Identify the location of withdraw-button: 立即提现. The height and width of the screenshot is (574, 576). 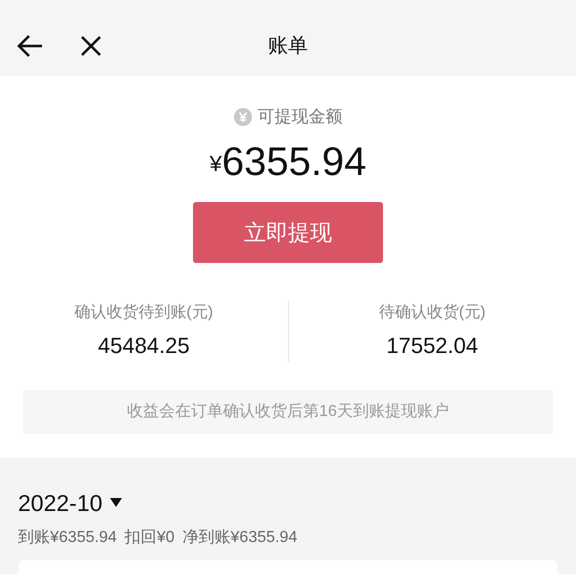
(288, 232).